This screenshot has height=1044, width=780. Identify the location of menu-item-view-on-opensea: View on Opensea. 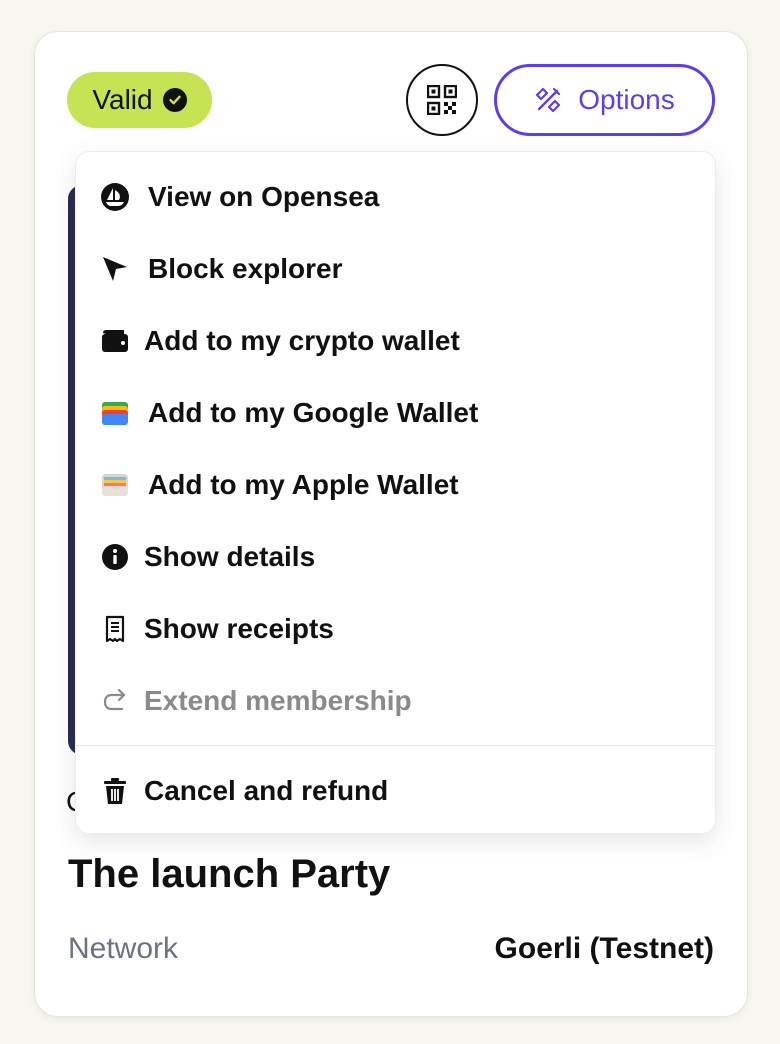
(395, 197).